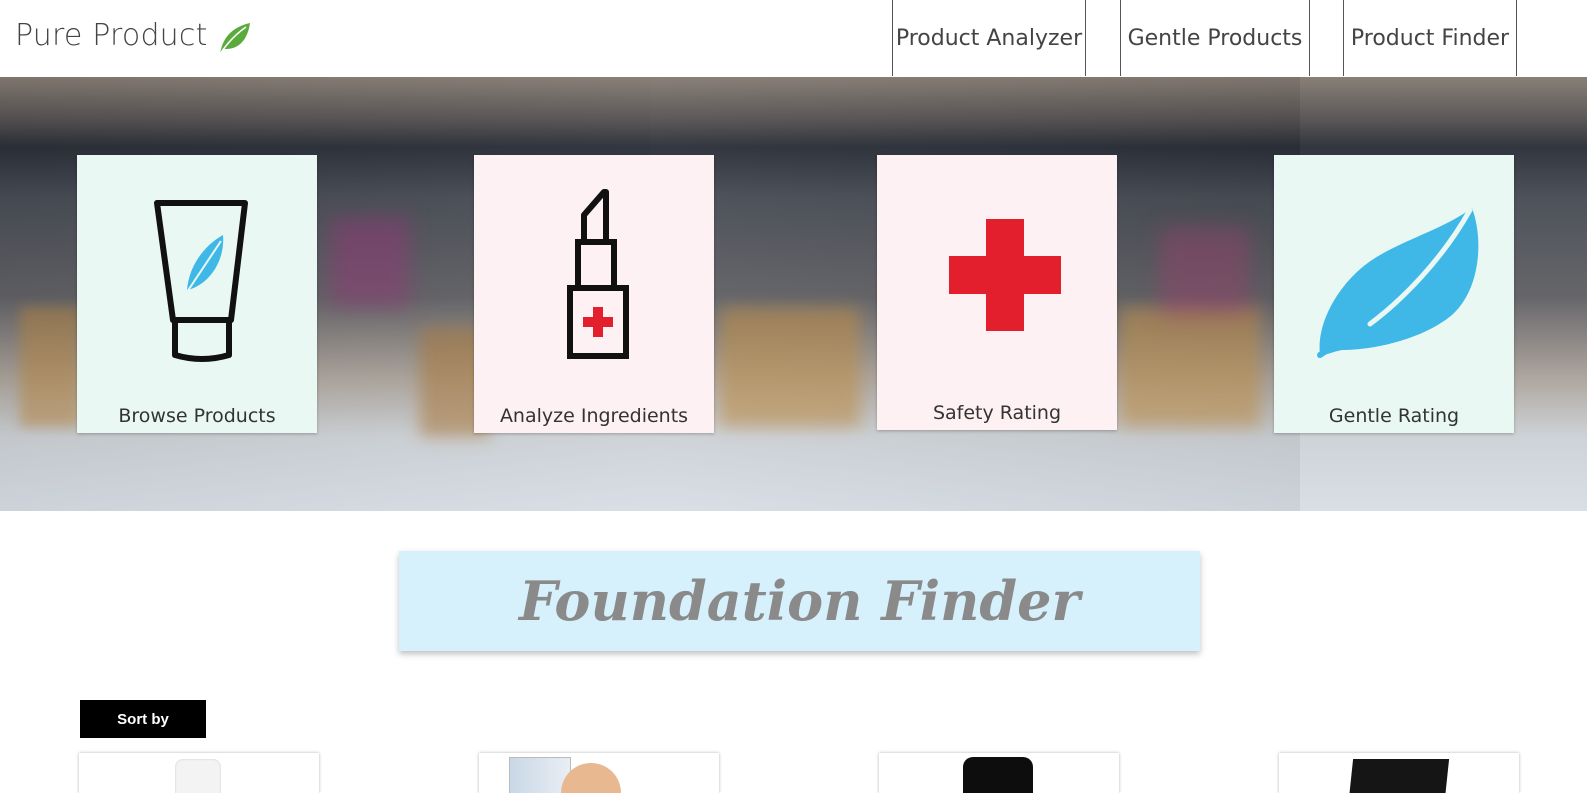 This screenshot has height=793, width=1587. Describe the element at coordinates (598, 274) in the screenshot. I see `lipstick-cross-icon` at that location.